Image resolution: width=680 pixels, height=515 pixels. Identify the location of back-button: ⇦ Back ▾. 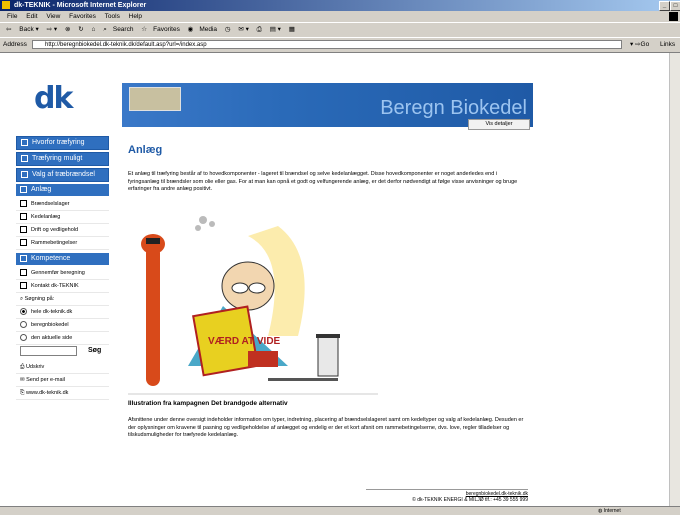
(22, 29).